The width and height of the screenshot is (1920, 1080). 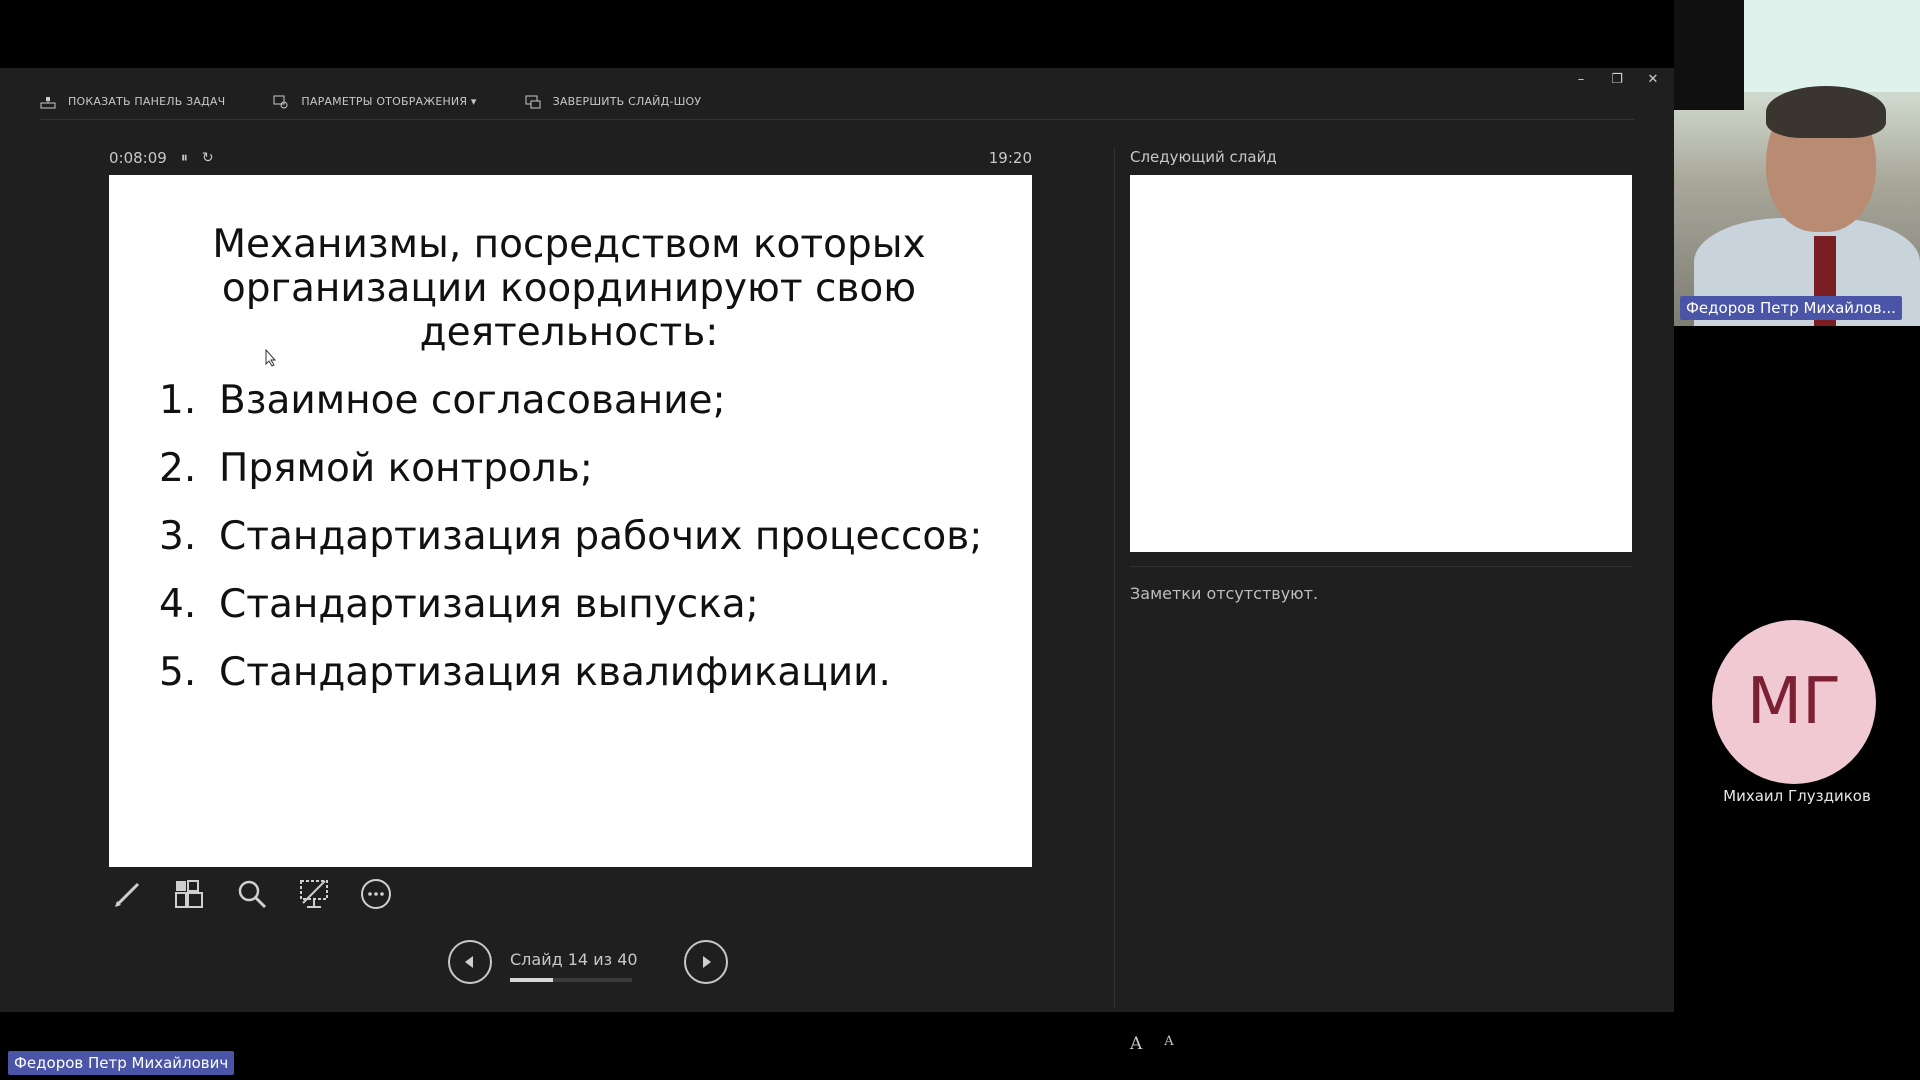 I want to click on show-taskbar-button: ПОКАЗАТЬ ПАНЕЛЬ ЗАДАЧ, so click(x=132, y=102).